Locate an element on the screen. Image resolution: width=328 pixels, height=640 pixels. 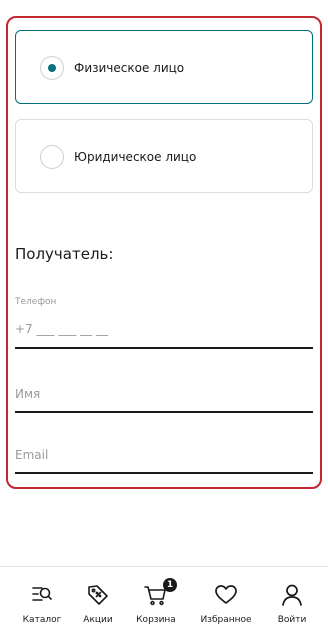
user-icon is located at coordinates (292, 595).